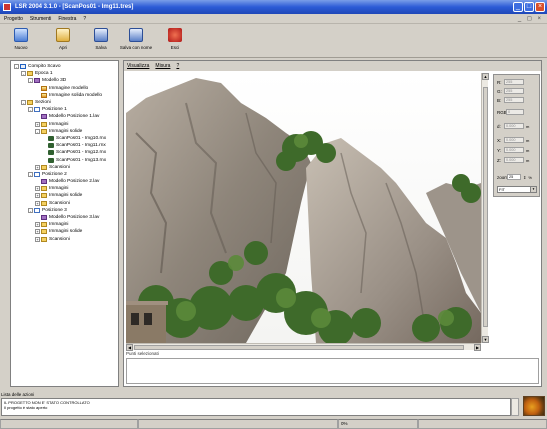  I want to click on exit-button: Esci, so click(175, 39).